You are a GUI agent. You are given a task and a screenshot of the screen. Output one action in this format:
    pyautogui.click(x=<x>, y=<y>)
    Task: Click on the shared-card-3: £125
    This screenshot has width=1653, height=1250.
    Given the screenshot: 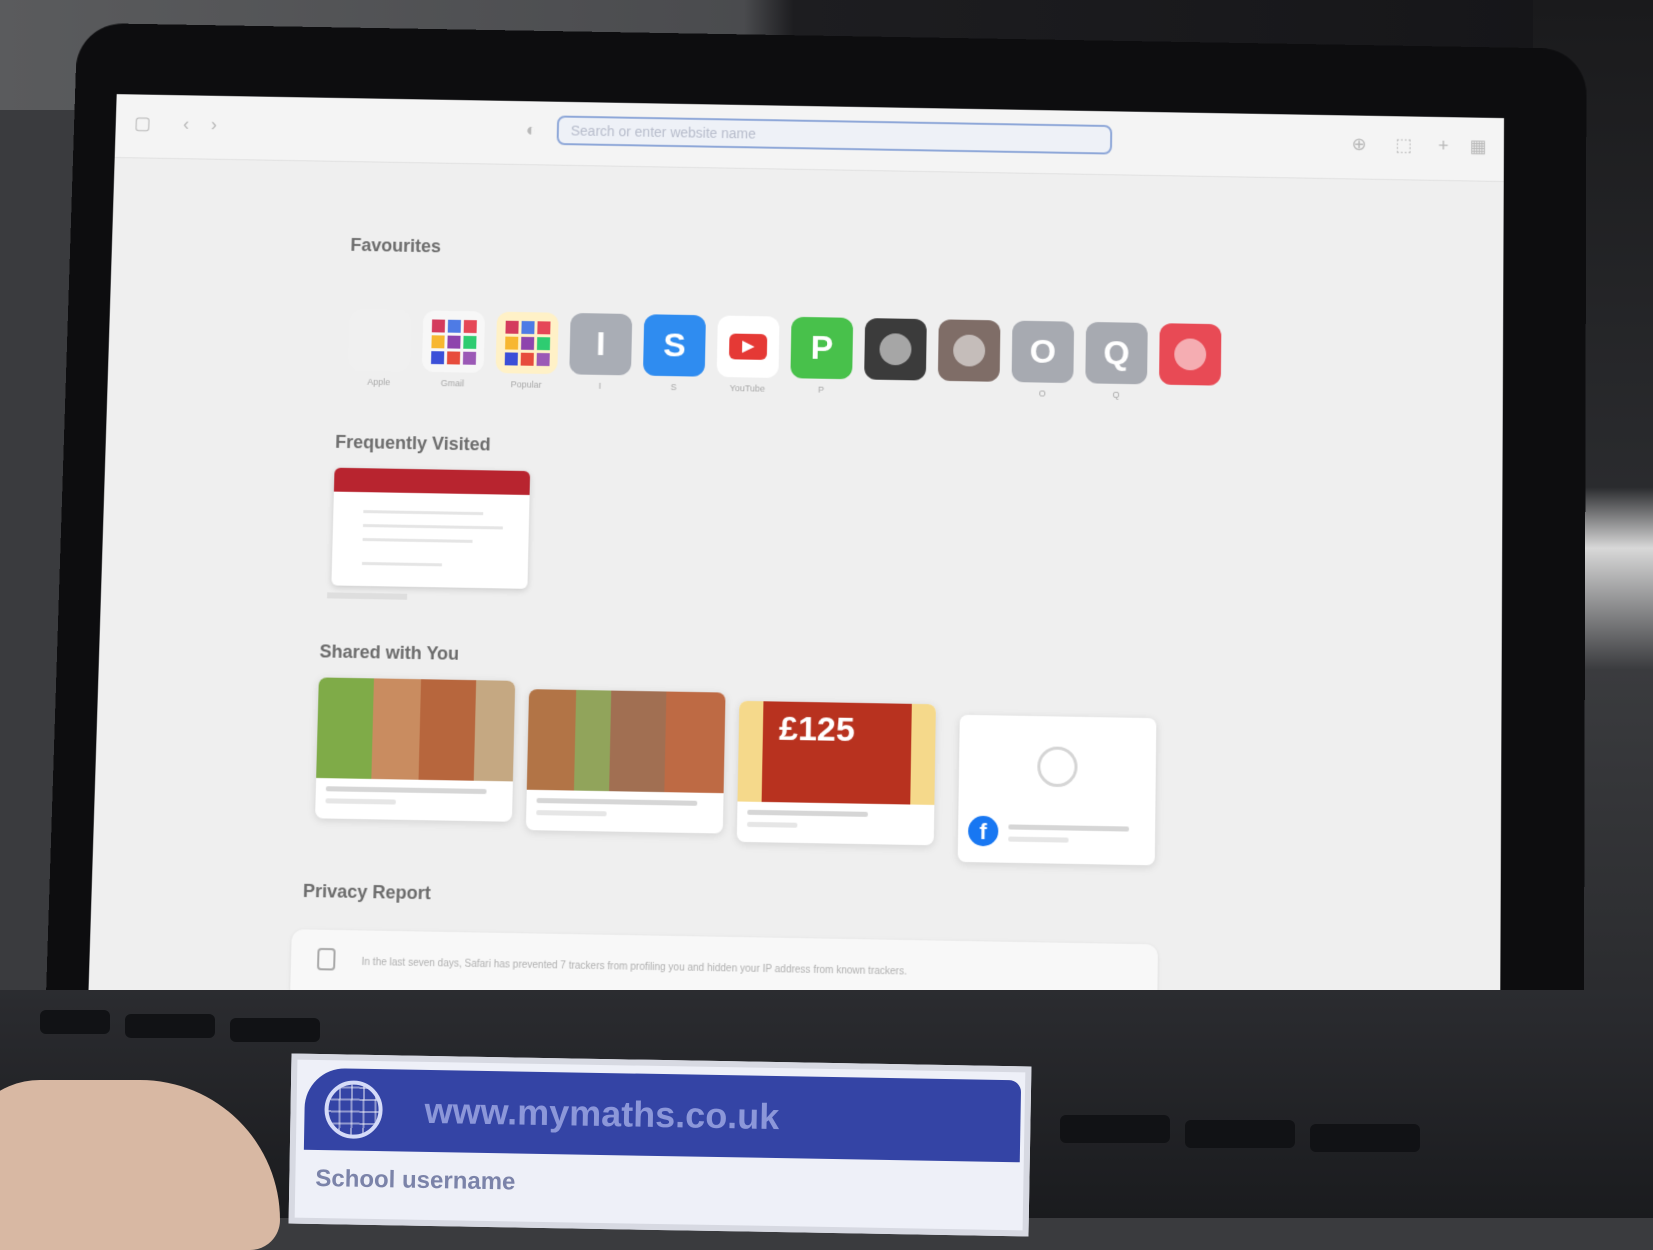 What is the action you would take?
    pyautogui.click(x=836, y=773)
    